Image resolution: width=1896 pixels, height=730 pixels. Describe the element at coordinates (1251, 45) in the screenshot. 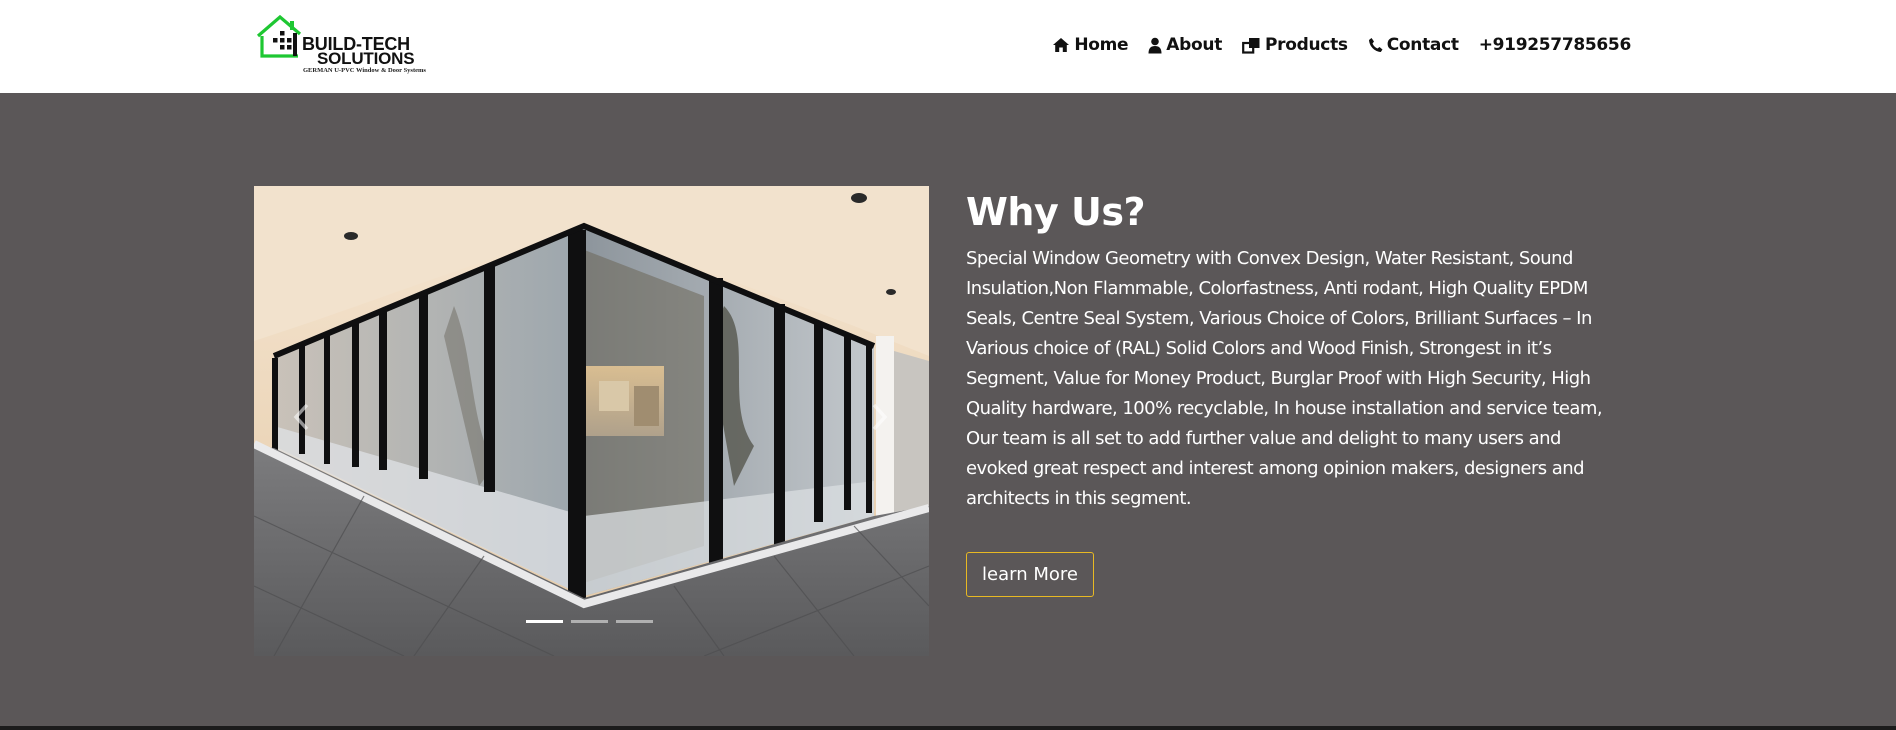

I see `clone-icon` at that location.